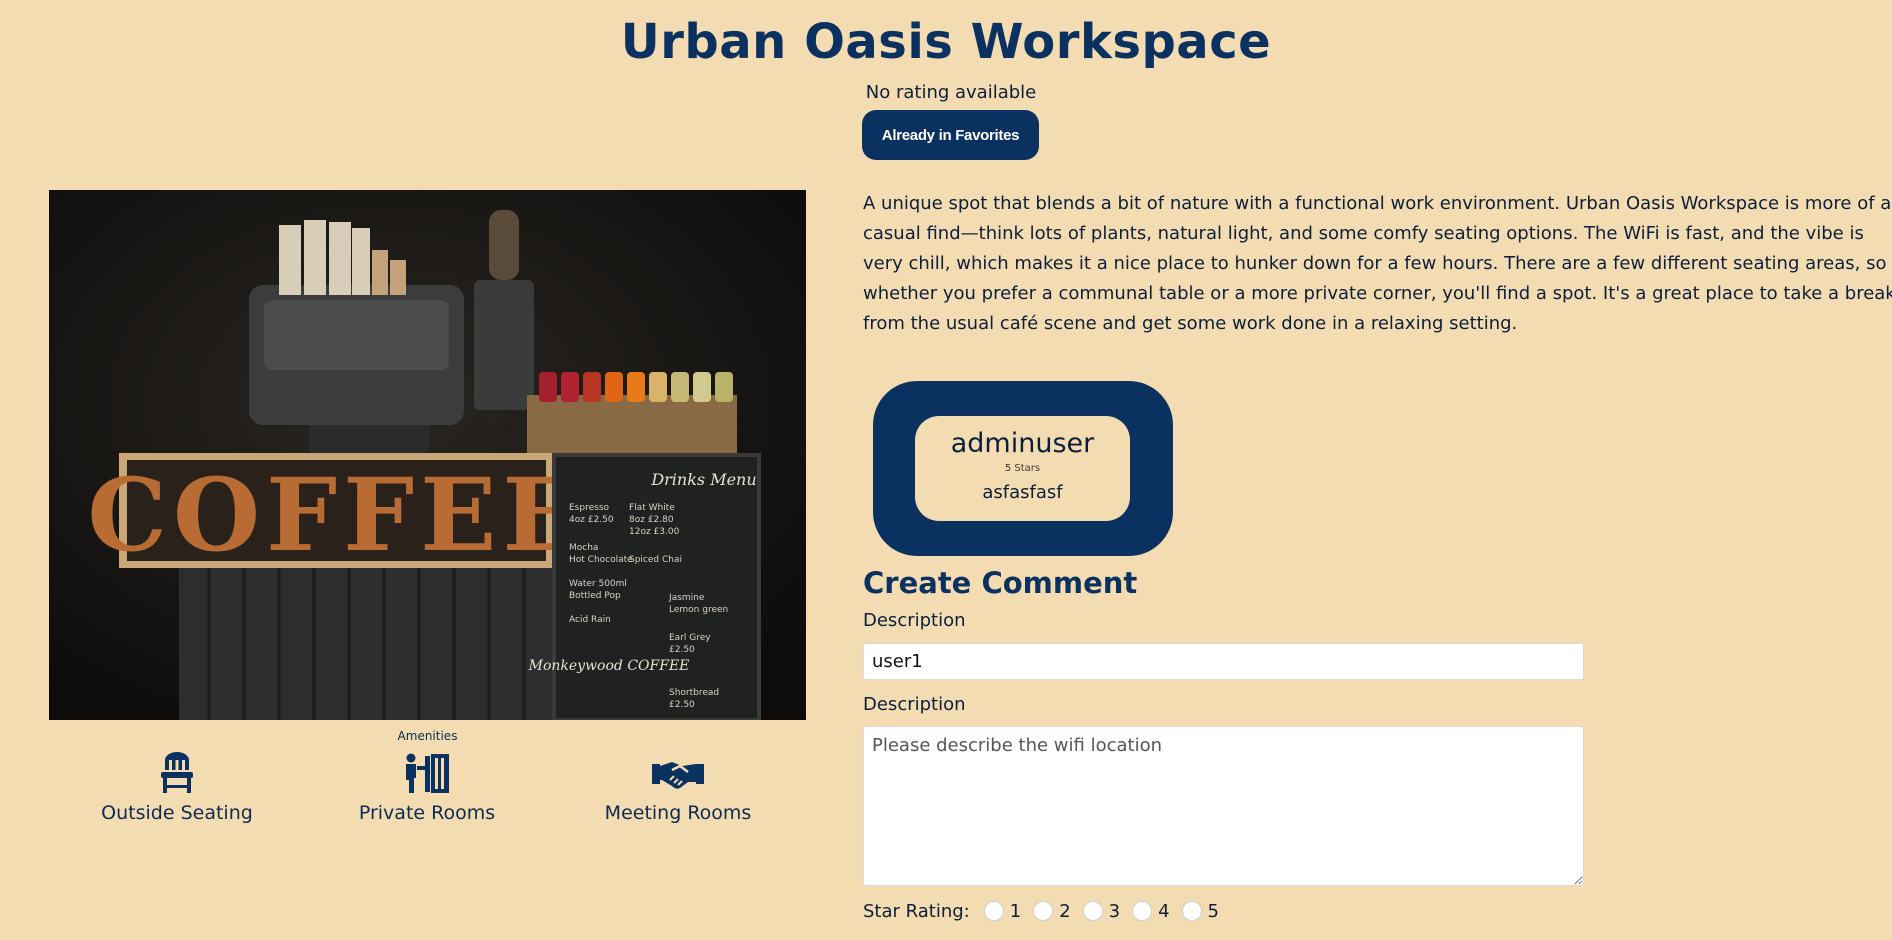 The width and height of the screenshot is (1892, 940). Describe the element at coordinates (427, 813) in the screenshot. I see `amenity-label: Private Rooms` at that location.